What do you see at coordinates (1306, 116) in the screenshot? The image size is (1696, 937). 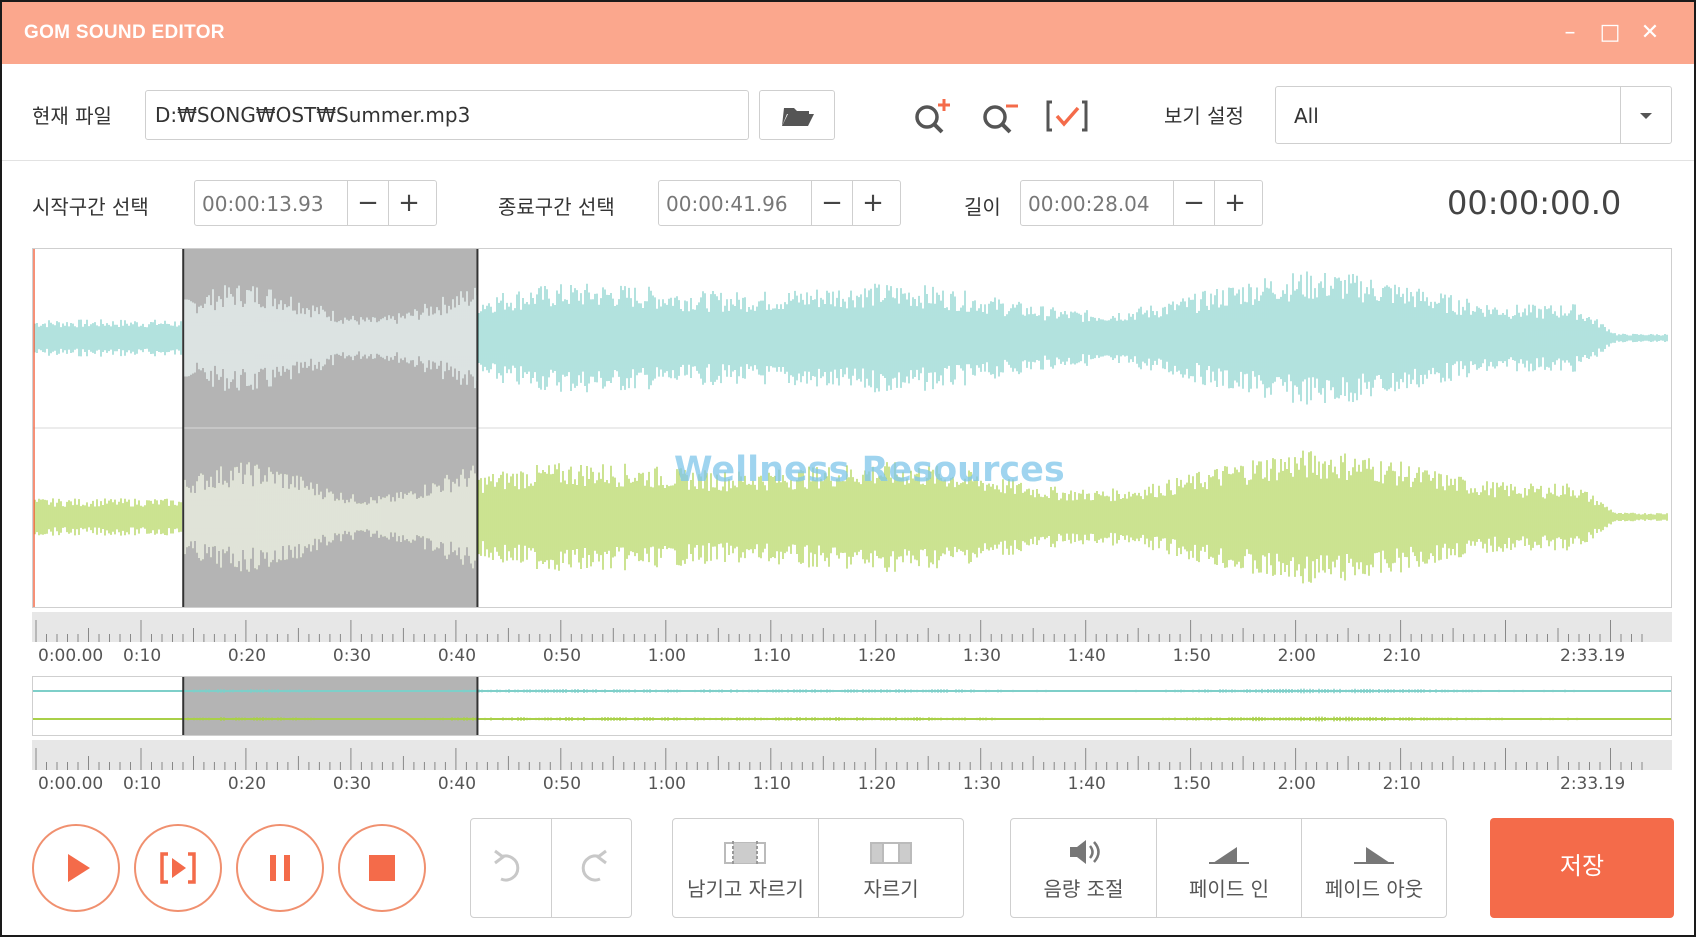 I see `view-setting-value: All` at bounding box center [1306, 116].